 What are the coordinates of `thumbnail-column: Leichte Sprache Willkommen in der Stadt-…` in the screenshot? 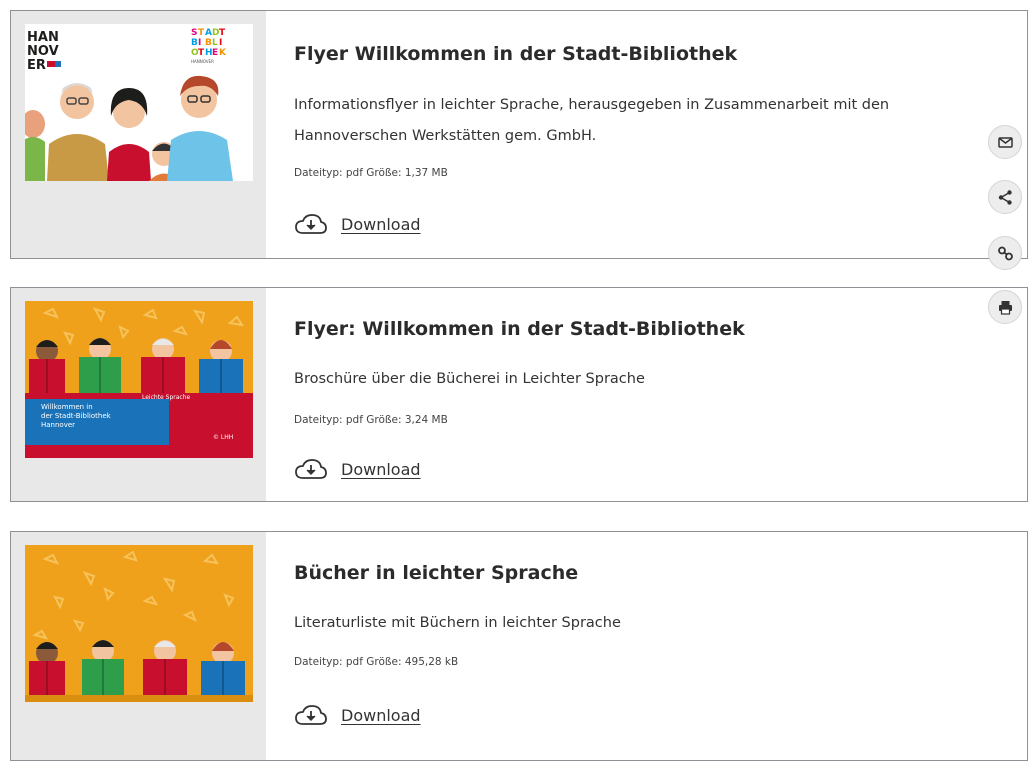 It's located at (138, 394).